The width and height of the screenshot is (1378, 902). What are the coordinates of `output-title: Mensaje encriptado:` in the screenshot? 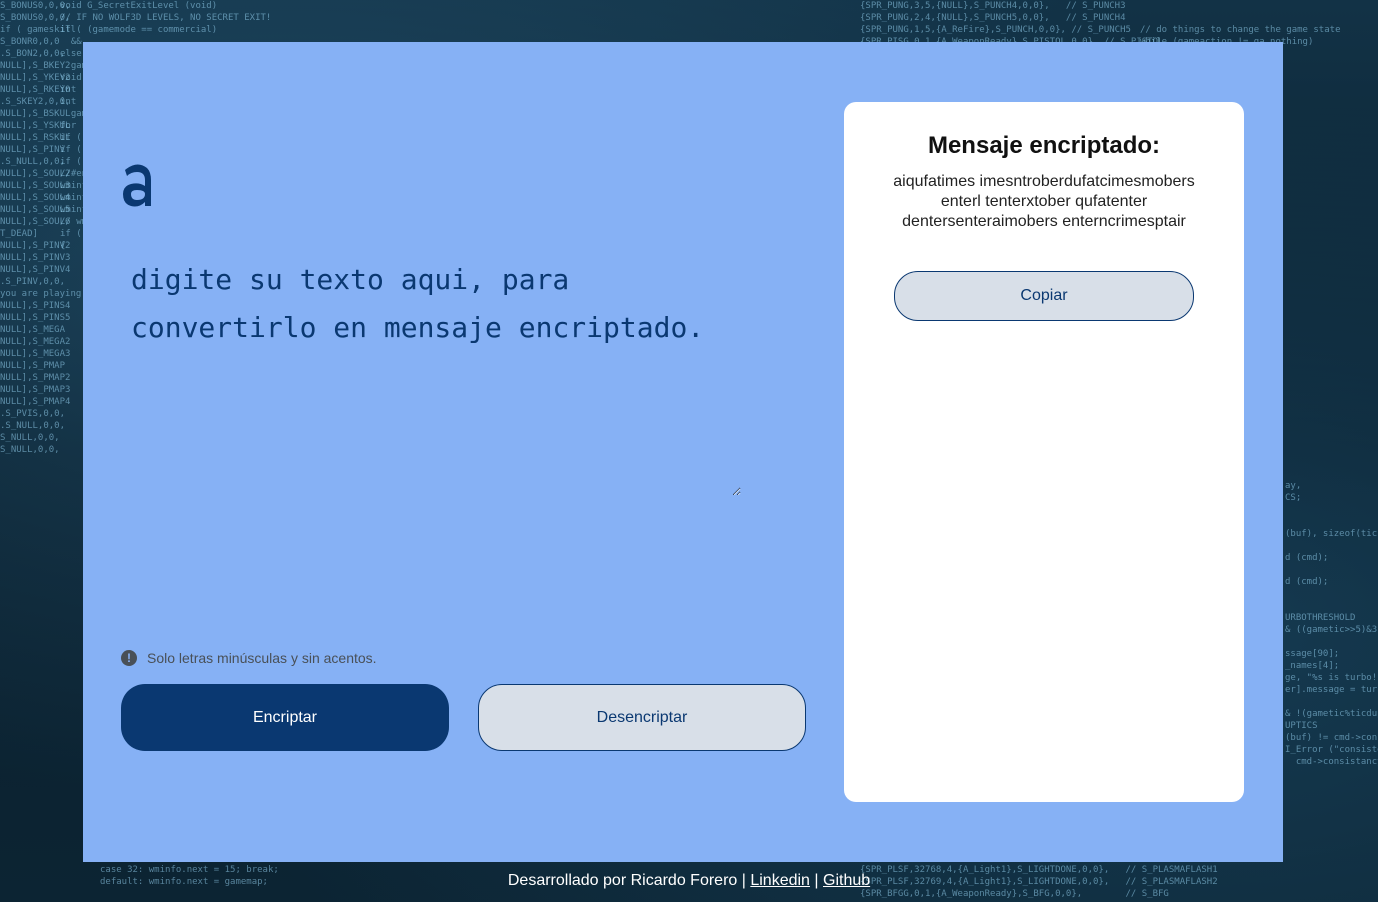 It's located at (1044, 145).